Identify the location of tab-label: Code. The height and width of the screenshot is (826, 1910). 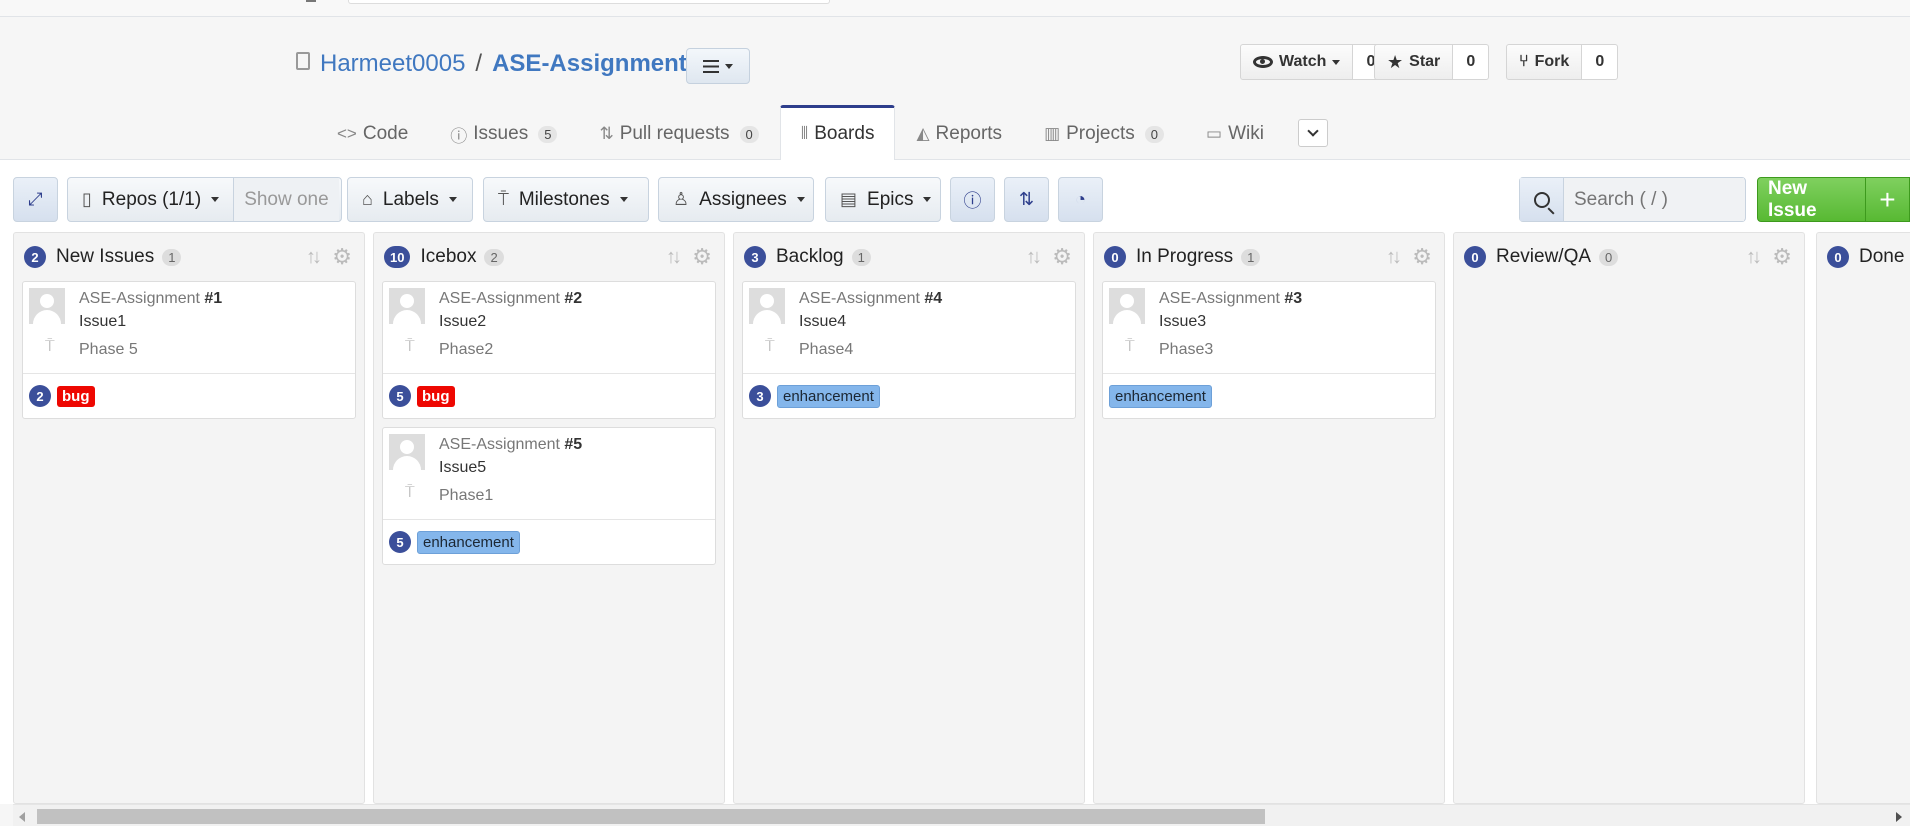
(385, 133).